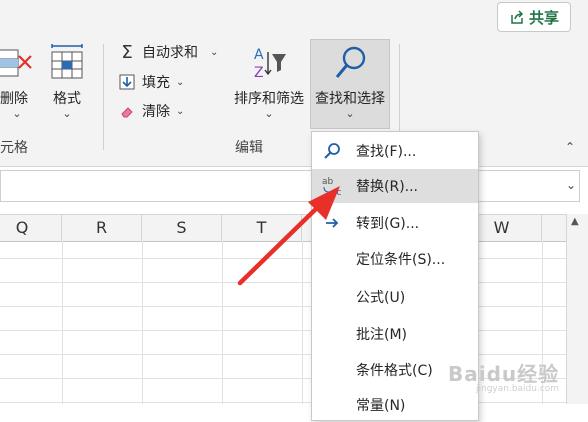 Image resolution: width=588 pixels, height=422 pixels. I want to click on column-header: R, so click(102, 228).